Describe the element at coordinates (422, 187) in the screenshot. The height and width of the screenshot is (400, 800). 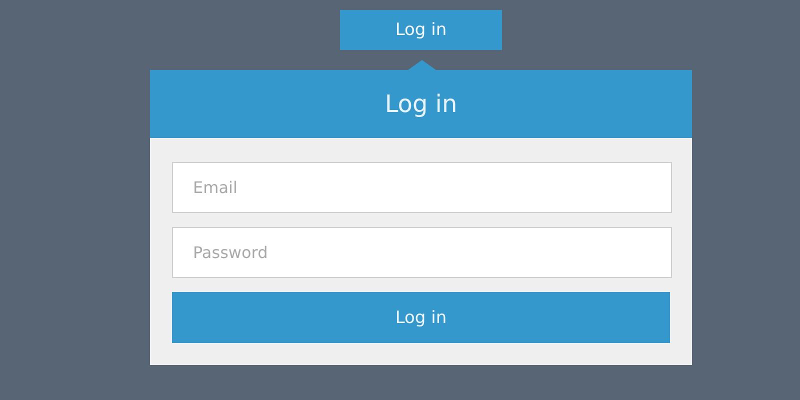
I see `email-field: Email` at that location.